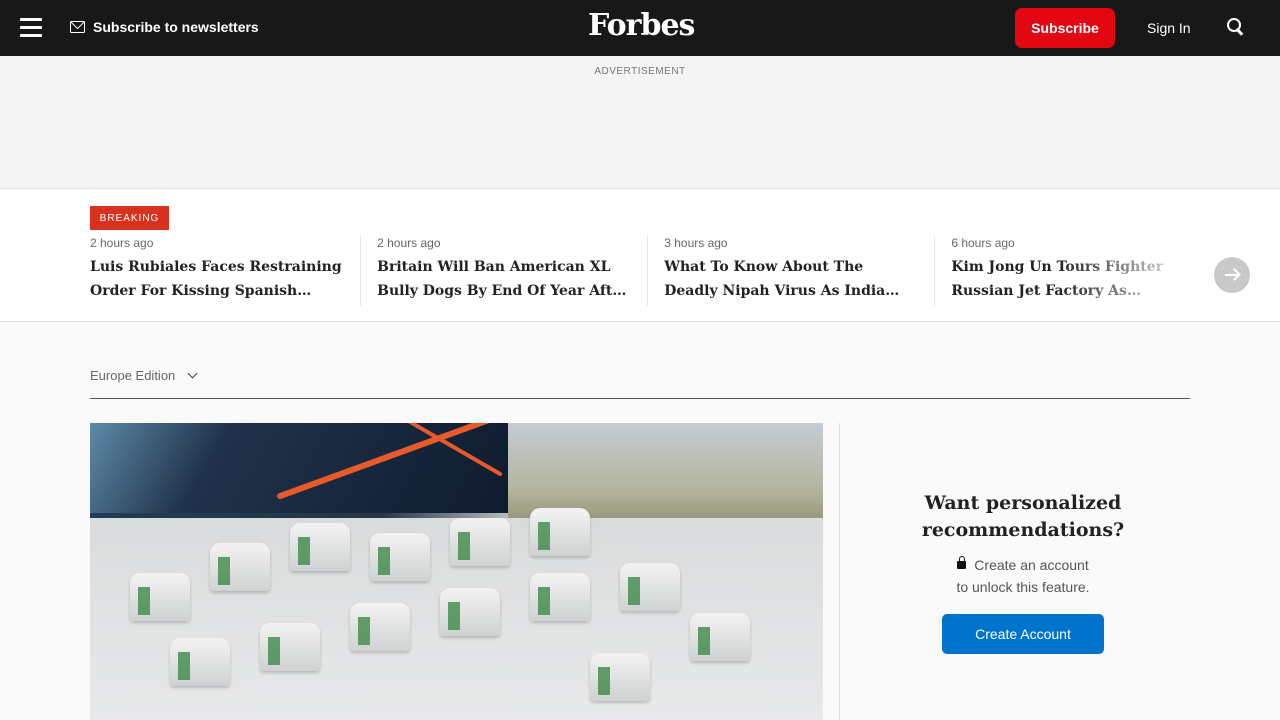  I want to click on breaking-badge: BREAKING, so click(129, 218).